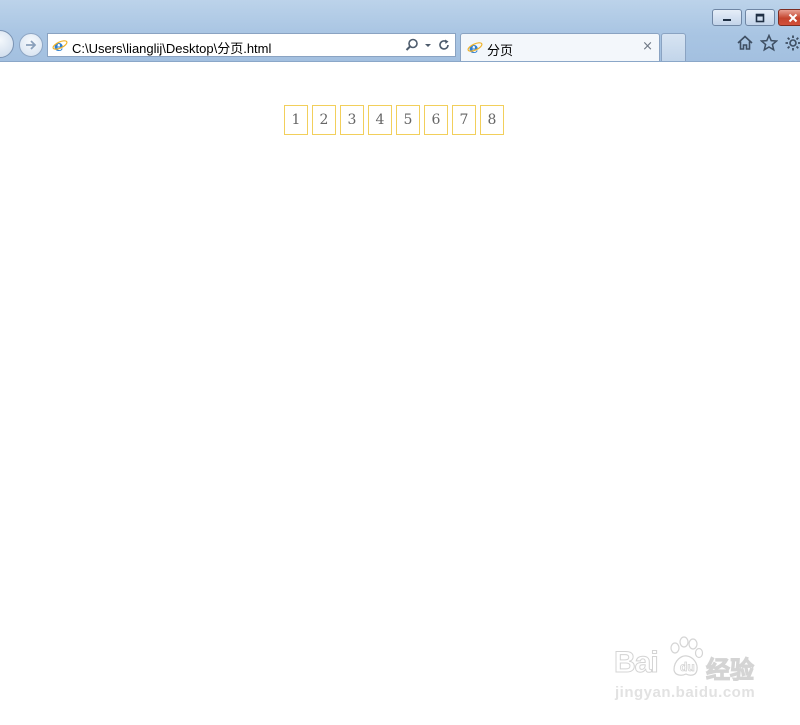 This screenshot has height=725, width=800. I want to click on close-window-button, so click(789, 17).